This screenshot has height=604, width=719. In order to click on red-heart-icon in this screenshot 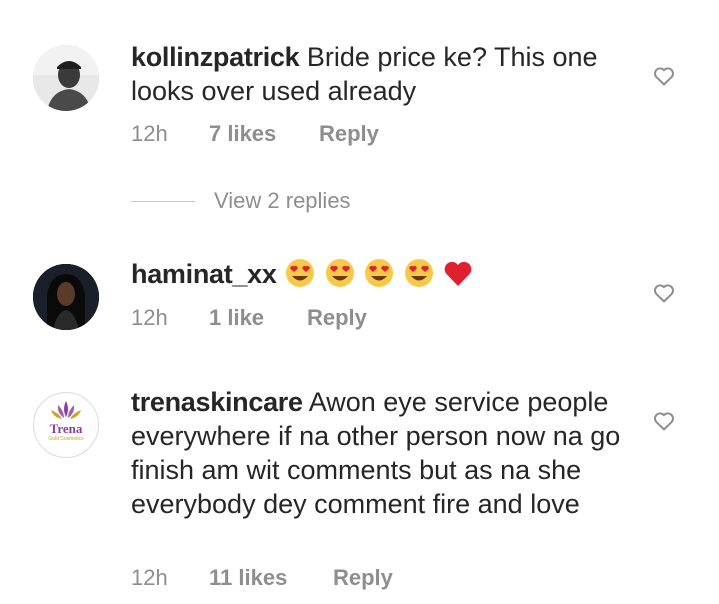, I will do `click(458, 273)`.